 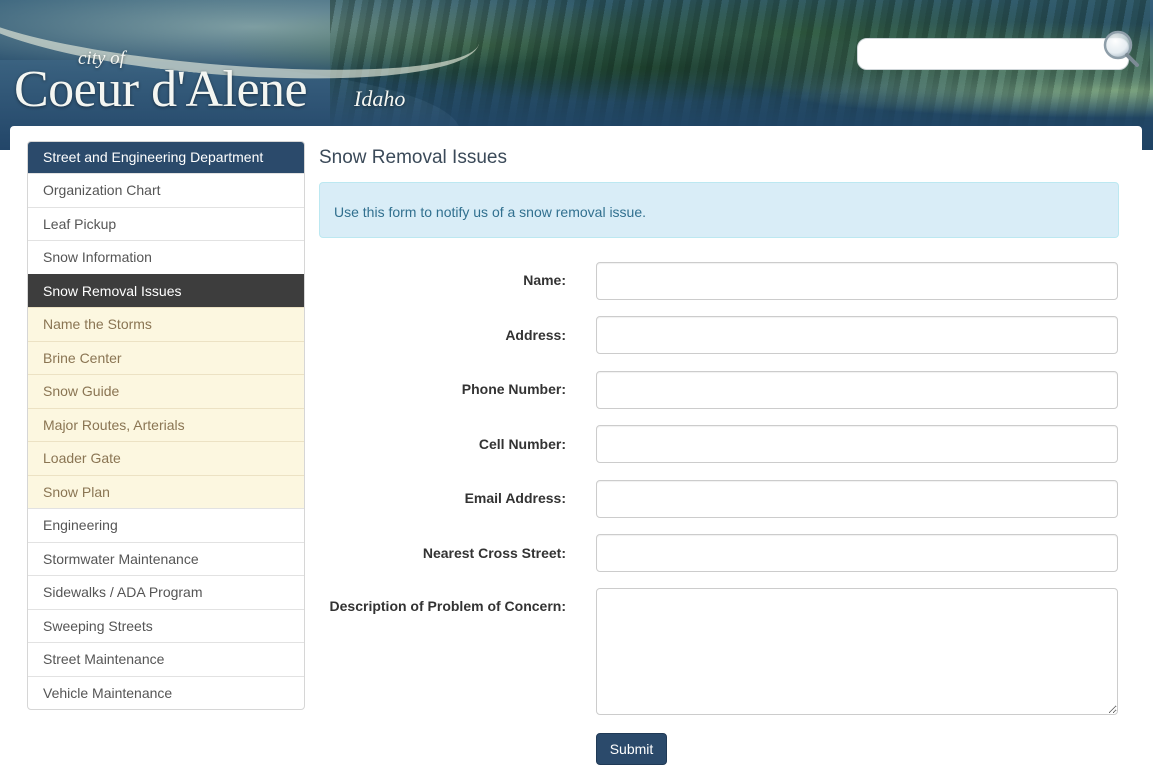 What do you see at coordinates (631, 749) in the screenshot?
I see `submit-button: Submit` at bounding box center [631, 749].